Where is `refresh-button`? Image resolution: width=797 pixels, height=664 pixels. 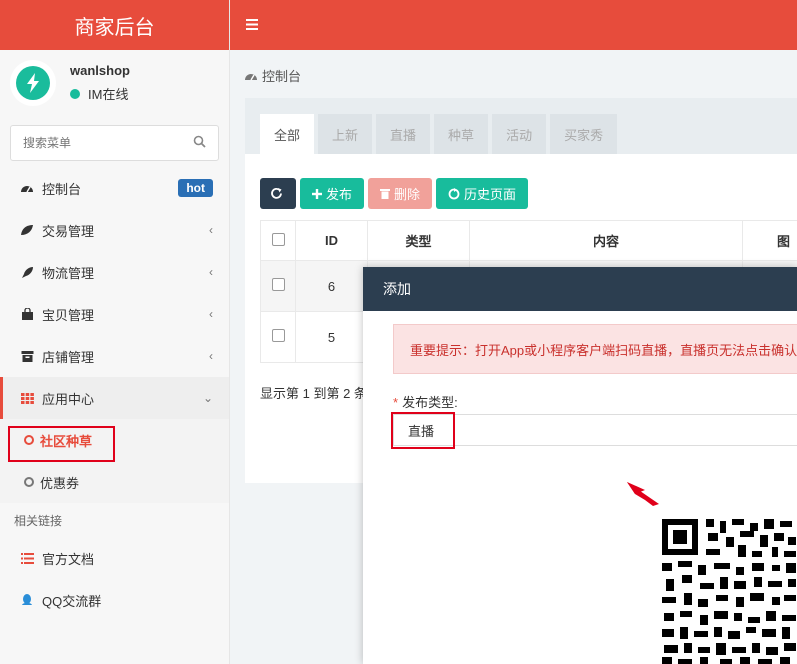
refresh-button is located at coordinates (278, 193).